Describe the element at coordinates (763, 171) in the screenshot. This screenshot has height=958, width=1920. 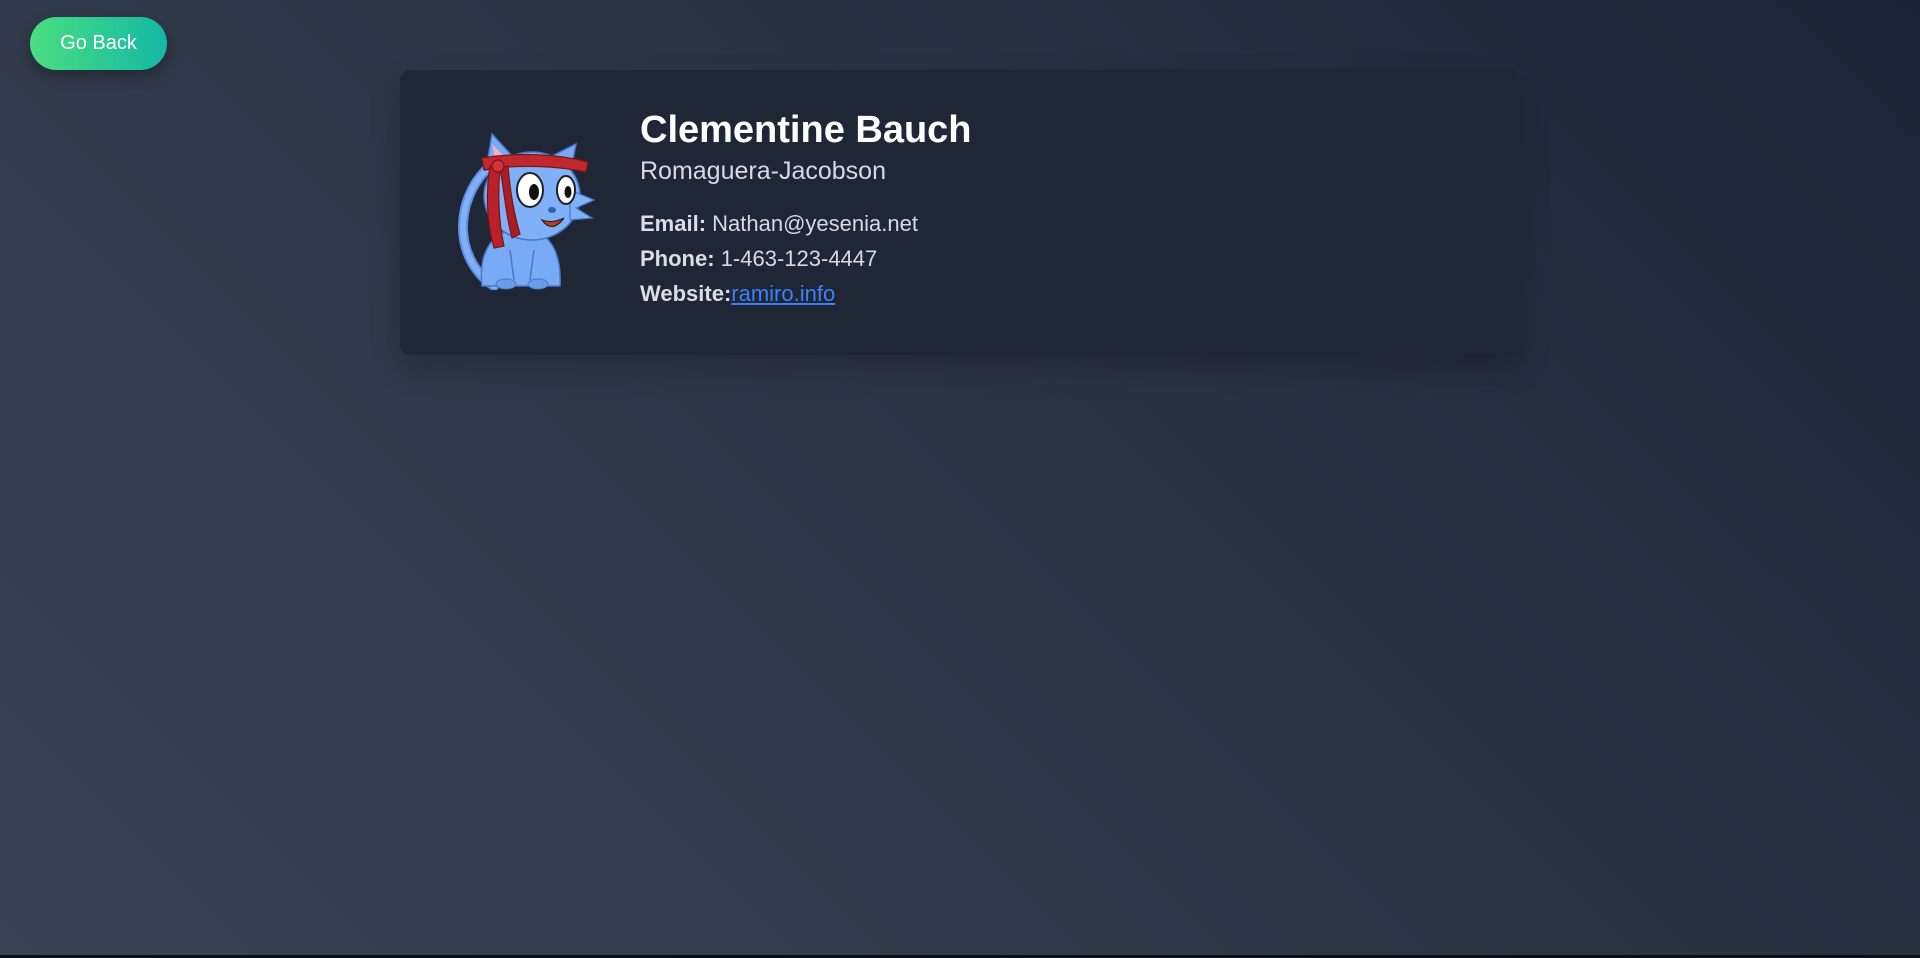
I see `profile-company: Romaguera-Jacobson` at that location.